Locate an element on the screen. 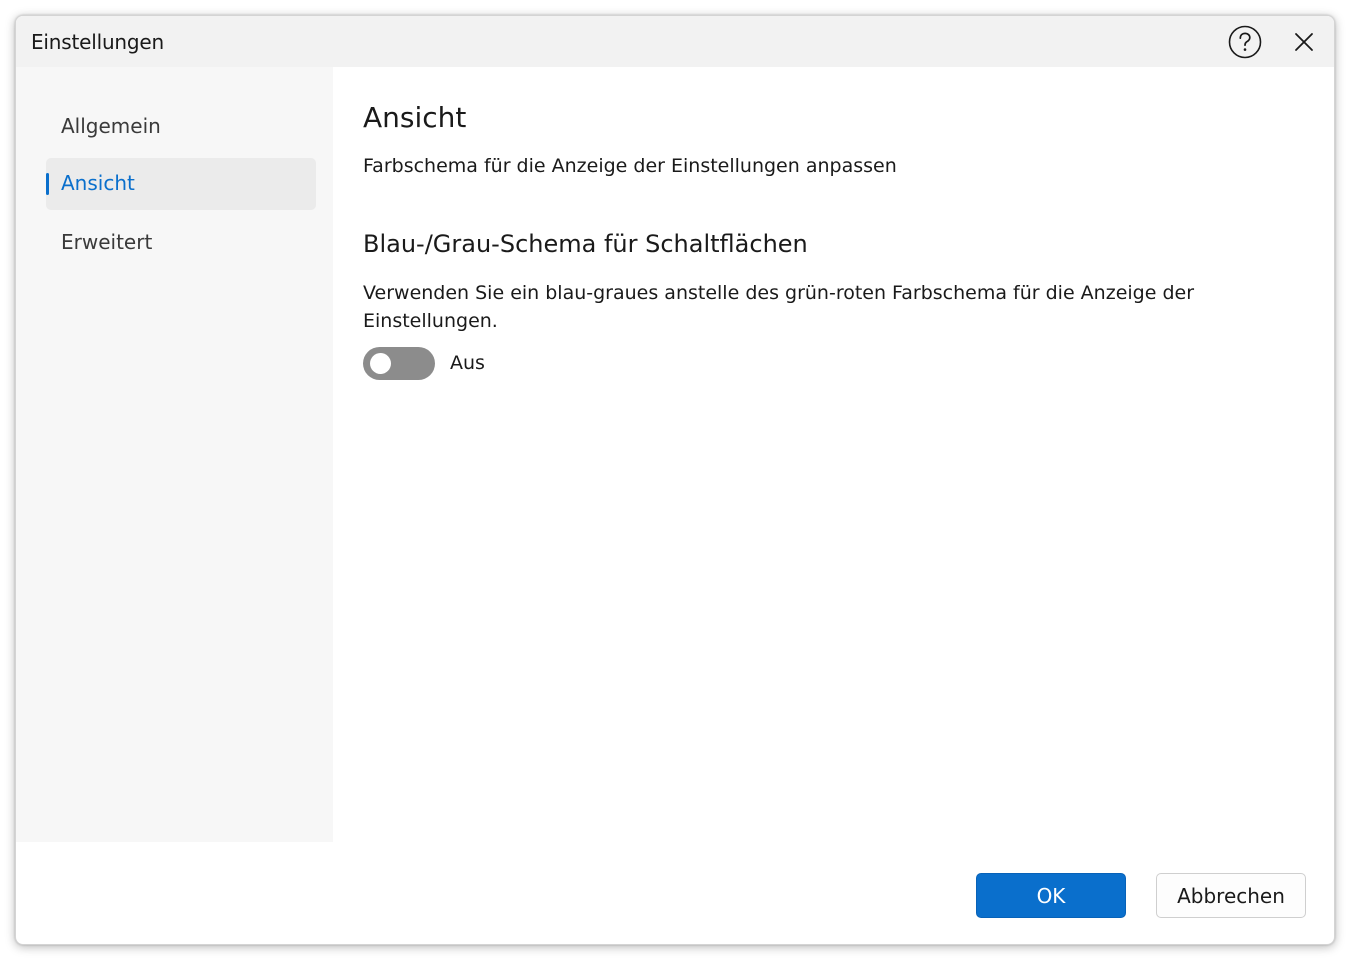 This screenshot has width=1350, height=960. active-indicator is located at coordinates (47, 184).